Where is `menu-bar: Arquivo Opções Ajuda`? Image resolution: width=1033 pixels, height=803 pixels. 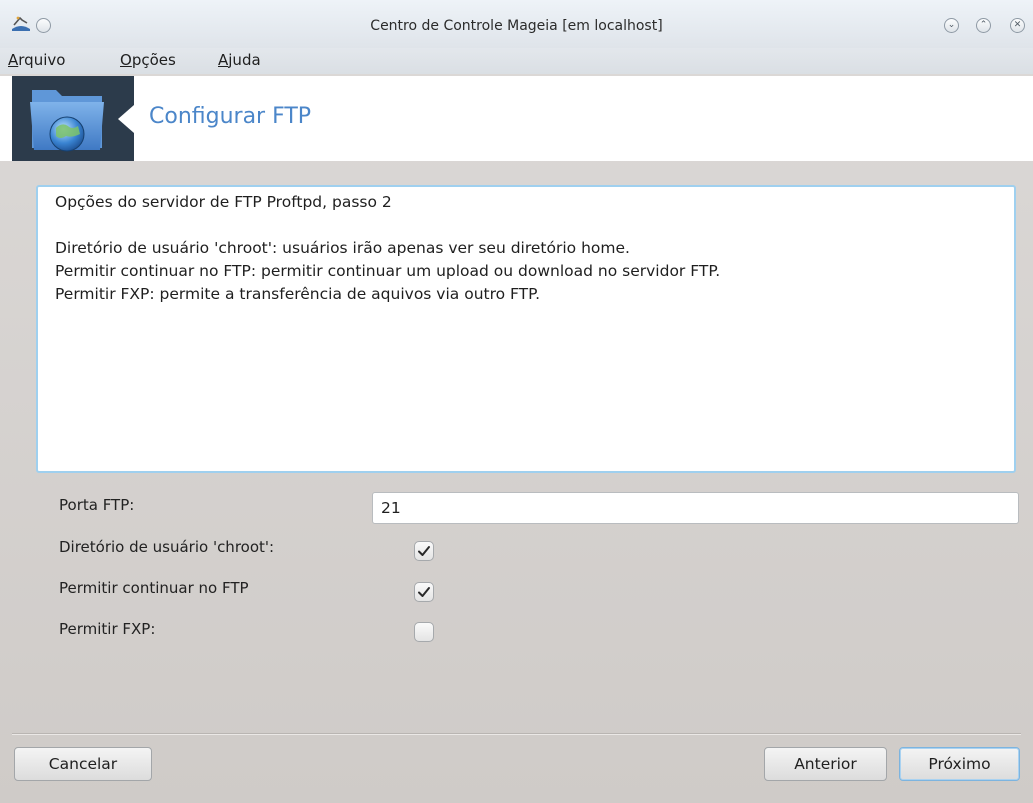
menu-bar: Arquivo Opções Ajuda is located at coordinates (516, 61).